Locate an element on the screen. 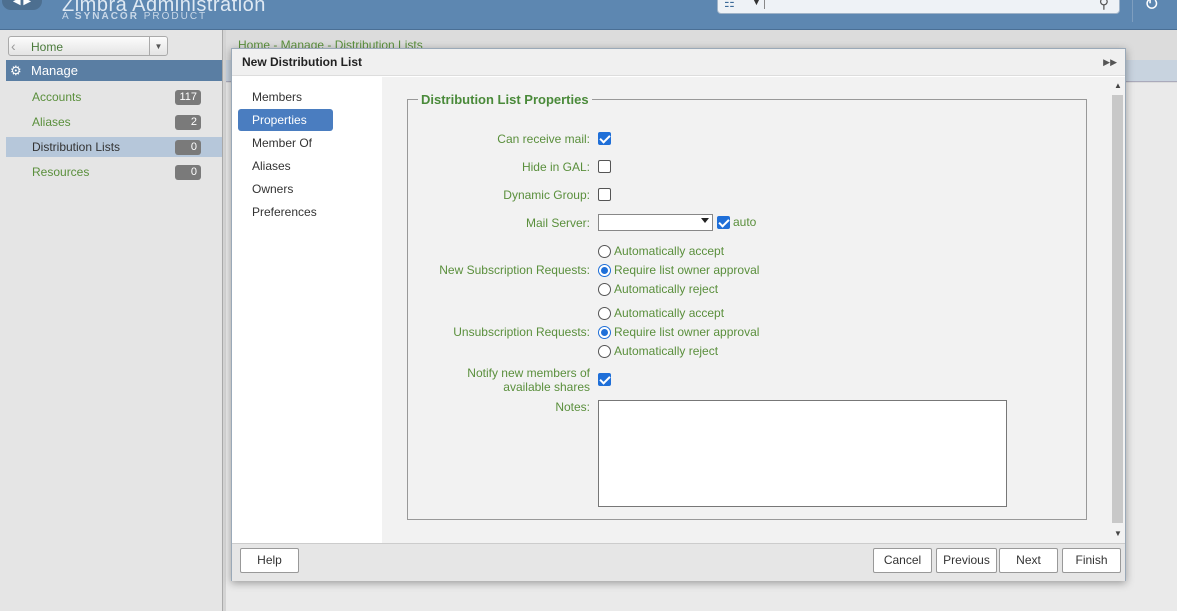  dialog-footer: Help Cancel Previous Next Finish is located at coordinates (678, 562).